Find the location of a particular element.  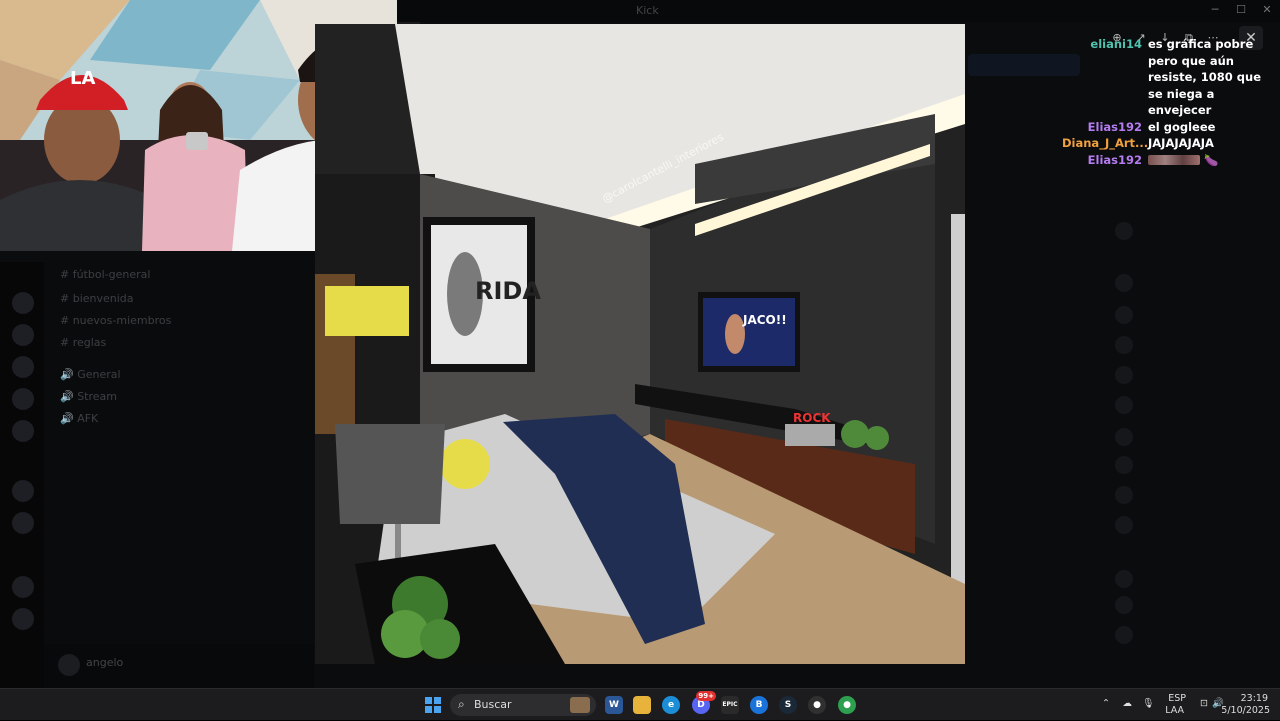

tv-text: JACO!! is located at coordinates (764, 320).